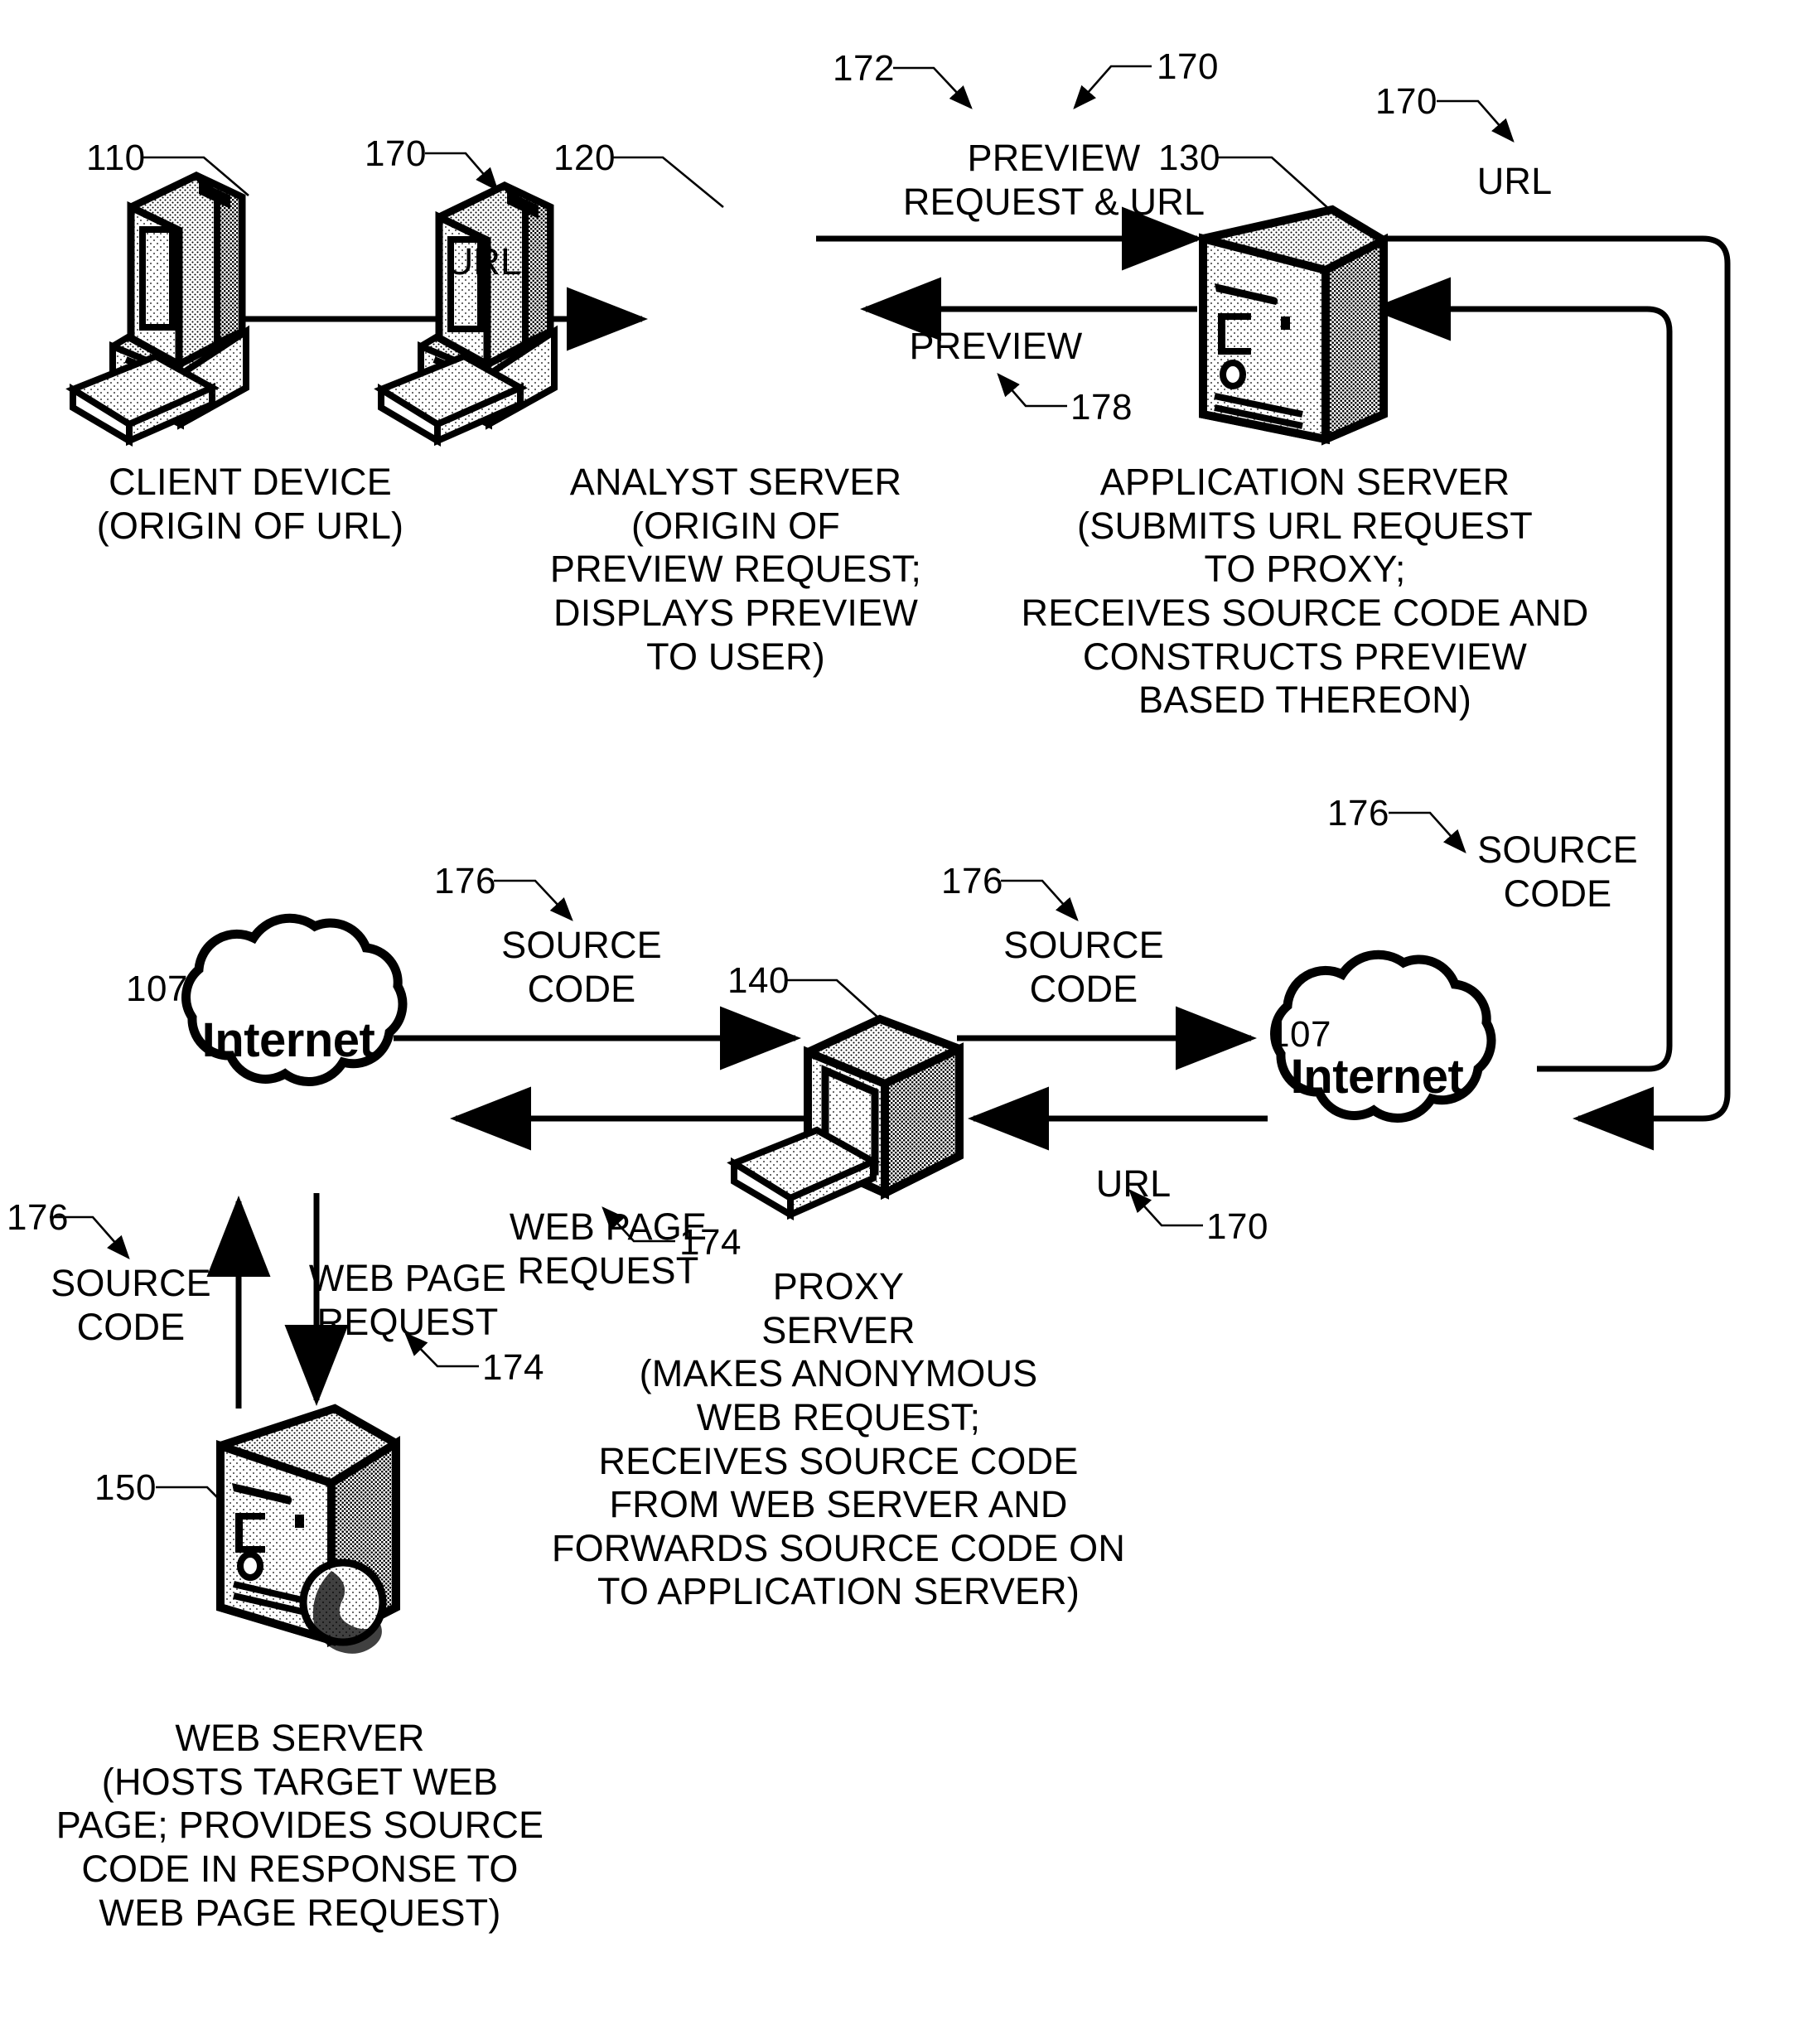  I want to click on desktop-computer-icon-analyst, so click(466, 314).